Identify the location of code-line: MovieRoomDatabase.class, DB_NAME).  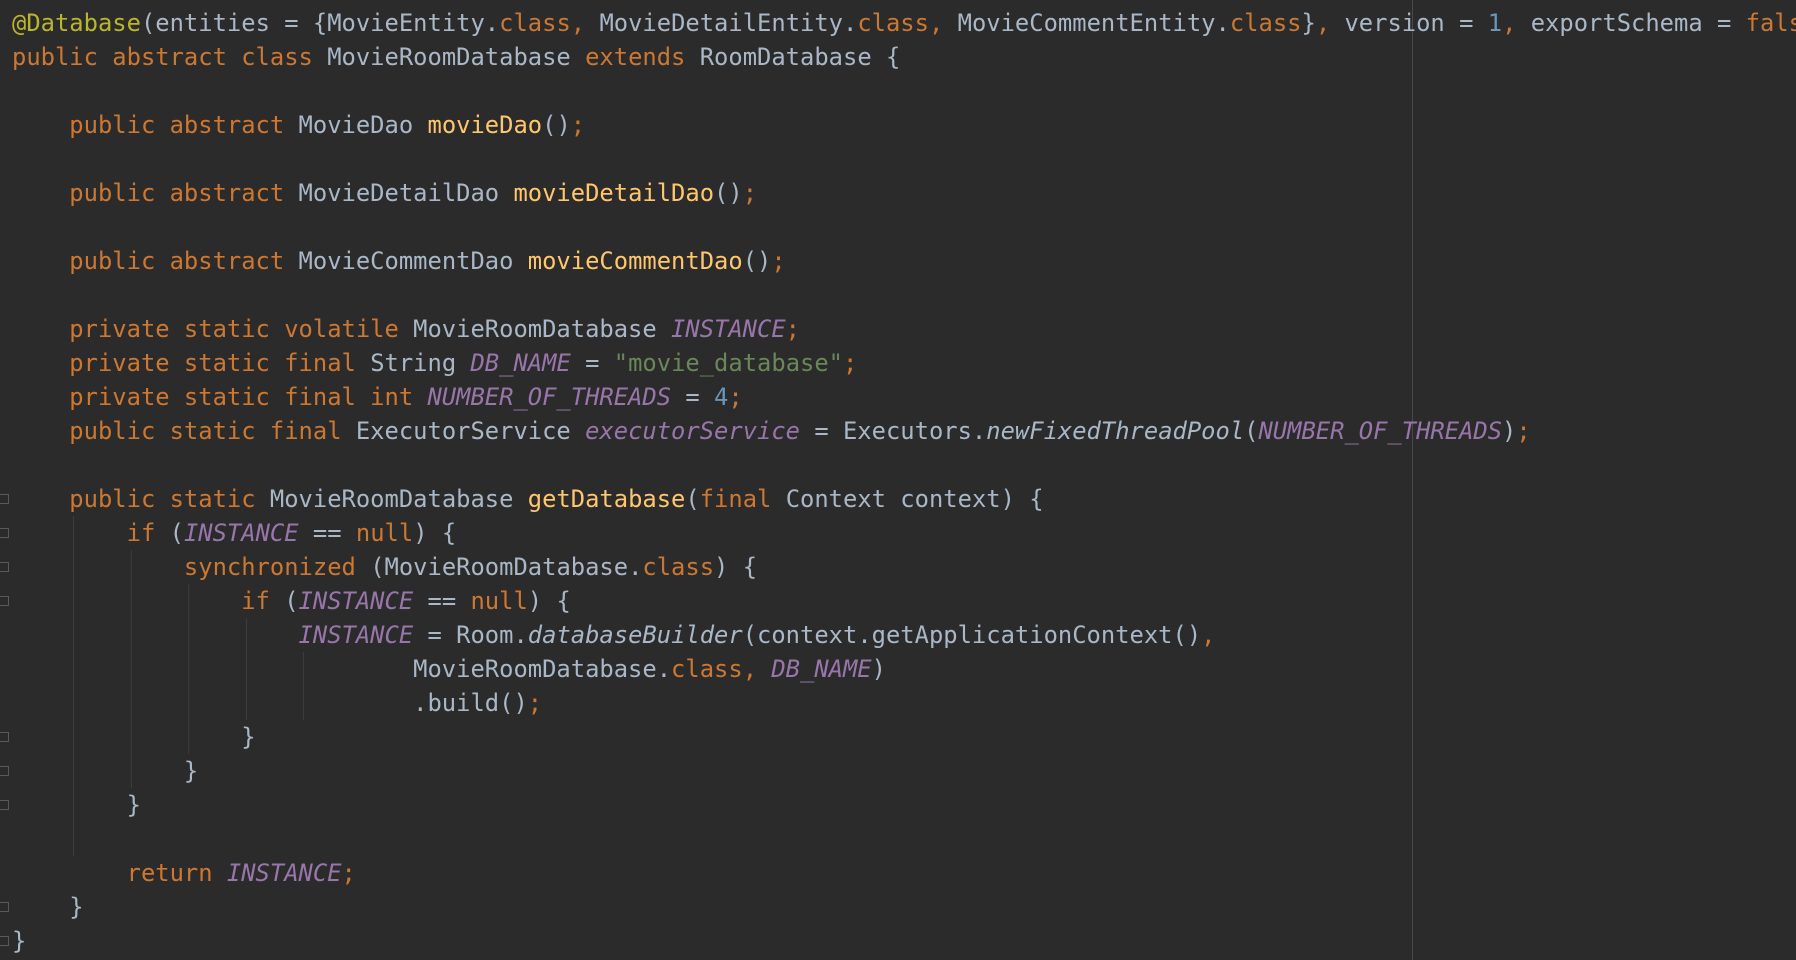
(904, 669).